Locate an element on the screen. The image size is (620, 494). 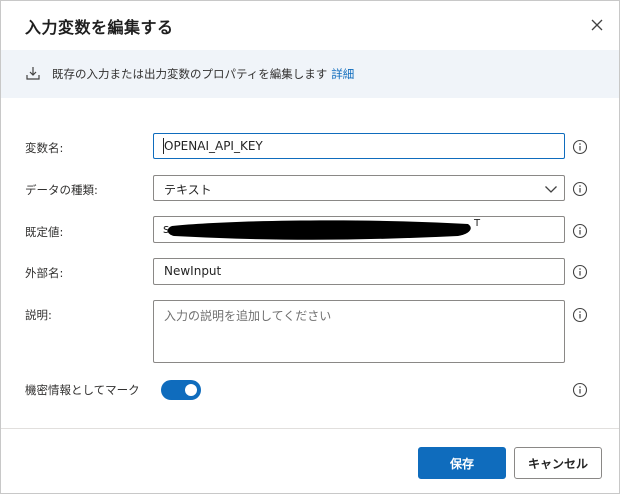
default-value-input: s T is located at coordinates (359, 229).